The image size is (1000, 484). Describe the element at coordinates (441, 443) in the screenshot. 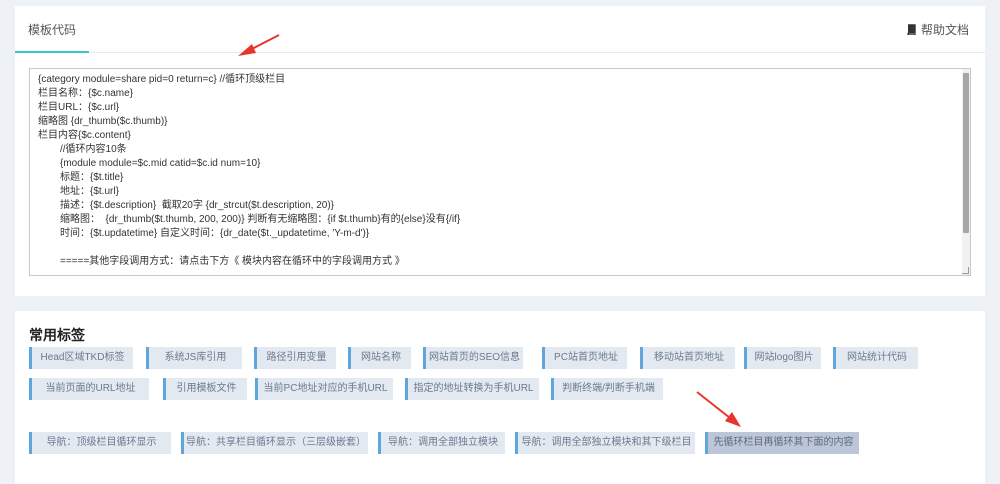

I see `tag-button: 导航：调用全部独立模块` at that location.